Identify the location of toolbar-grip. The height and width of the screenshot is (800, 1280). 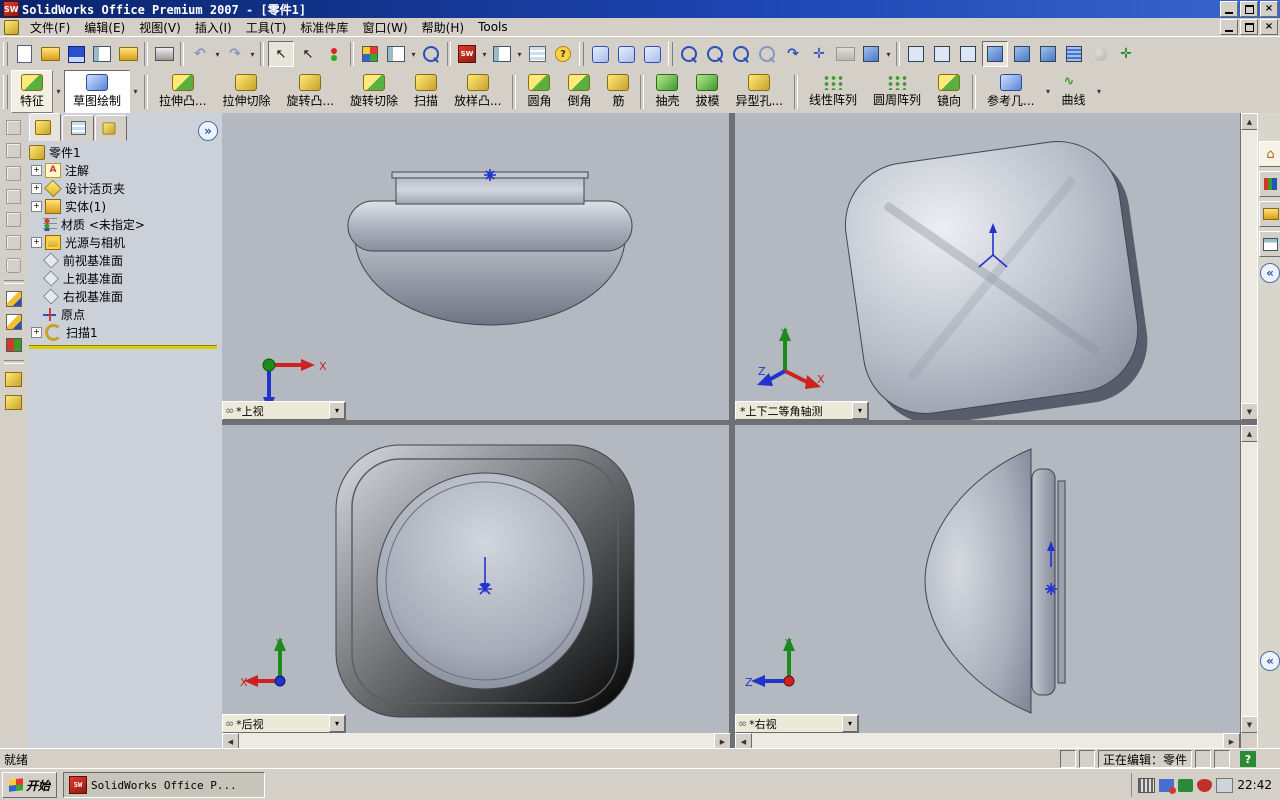
(581, 54).